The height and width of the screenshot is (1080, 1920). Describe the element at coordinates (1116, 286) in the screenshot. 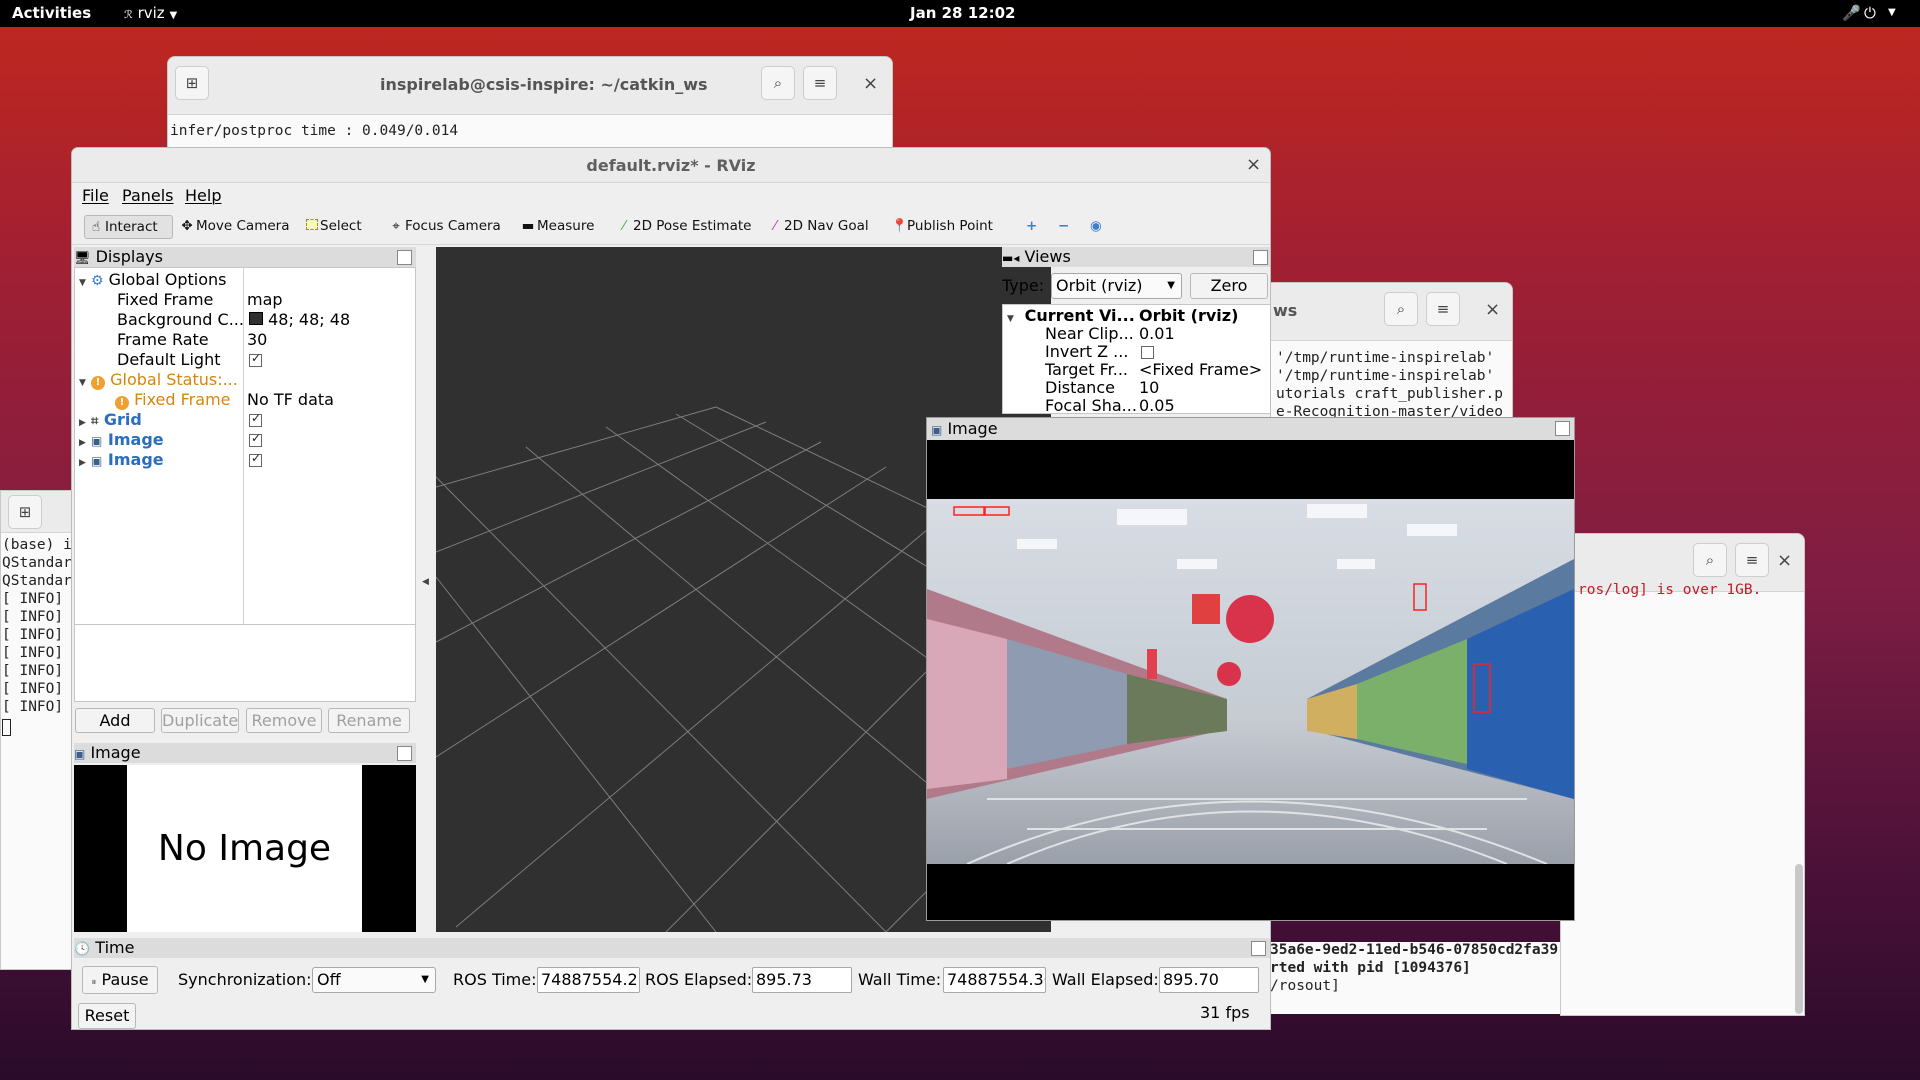

I see `views-type-select: Orbit (rviz) ▼` at that location.